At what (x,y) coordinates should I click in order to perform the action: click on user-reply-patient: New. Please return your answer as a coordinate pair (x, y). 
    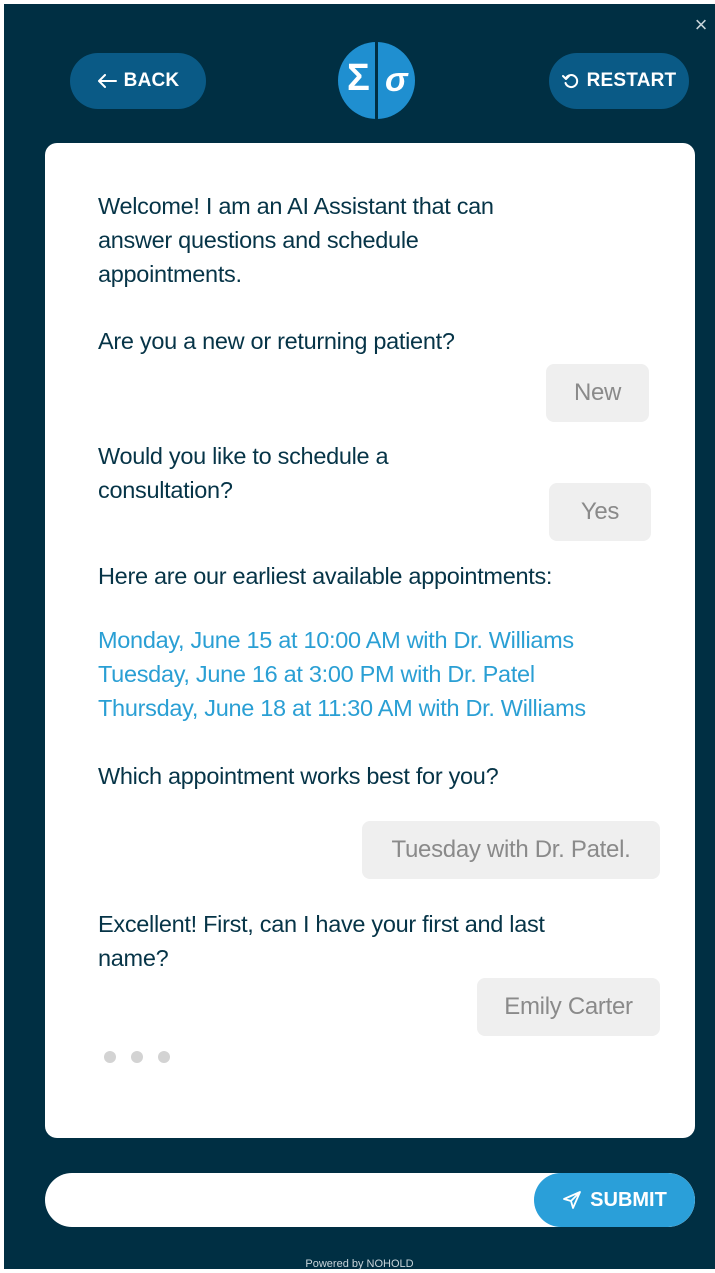
    Looking at the image, I should click on (597, 393).